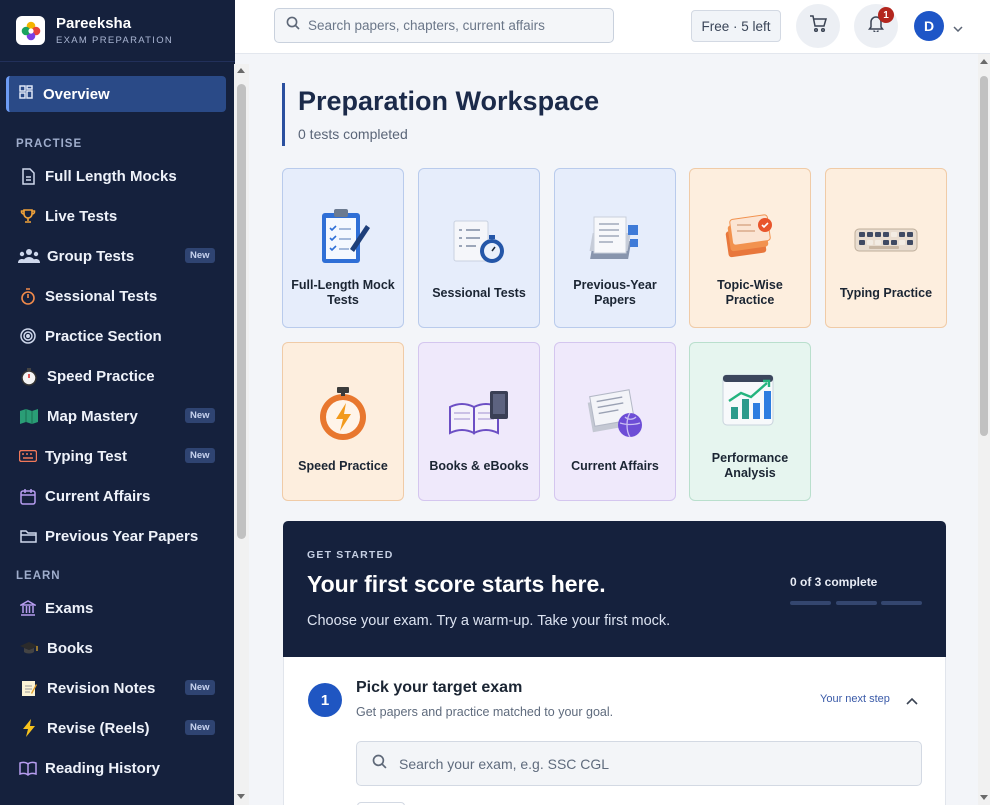 The height and width of the screenshot is (805, 990). What do you see at coordinates (479, 421) in the screenshot?
I see `tile-books-ebooks: Books & eBooks` at bounding box center [479, 421].